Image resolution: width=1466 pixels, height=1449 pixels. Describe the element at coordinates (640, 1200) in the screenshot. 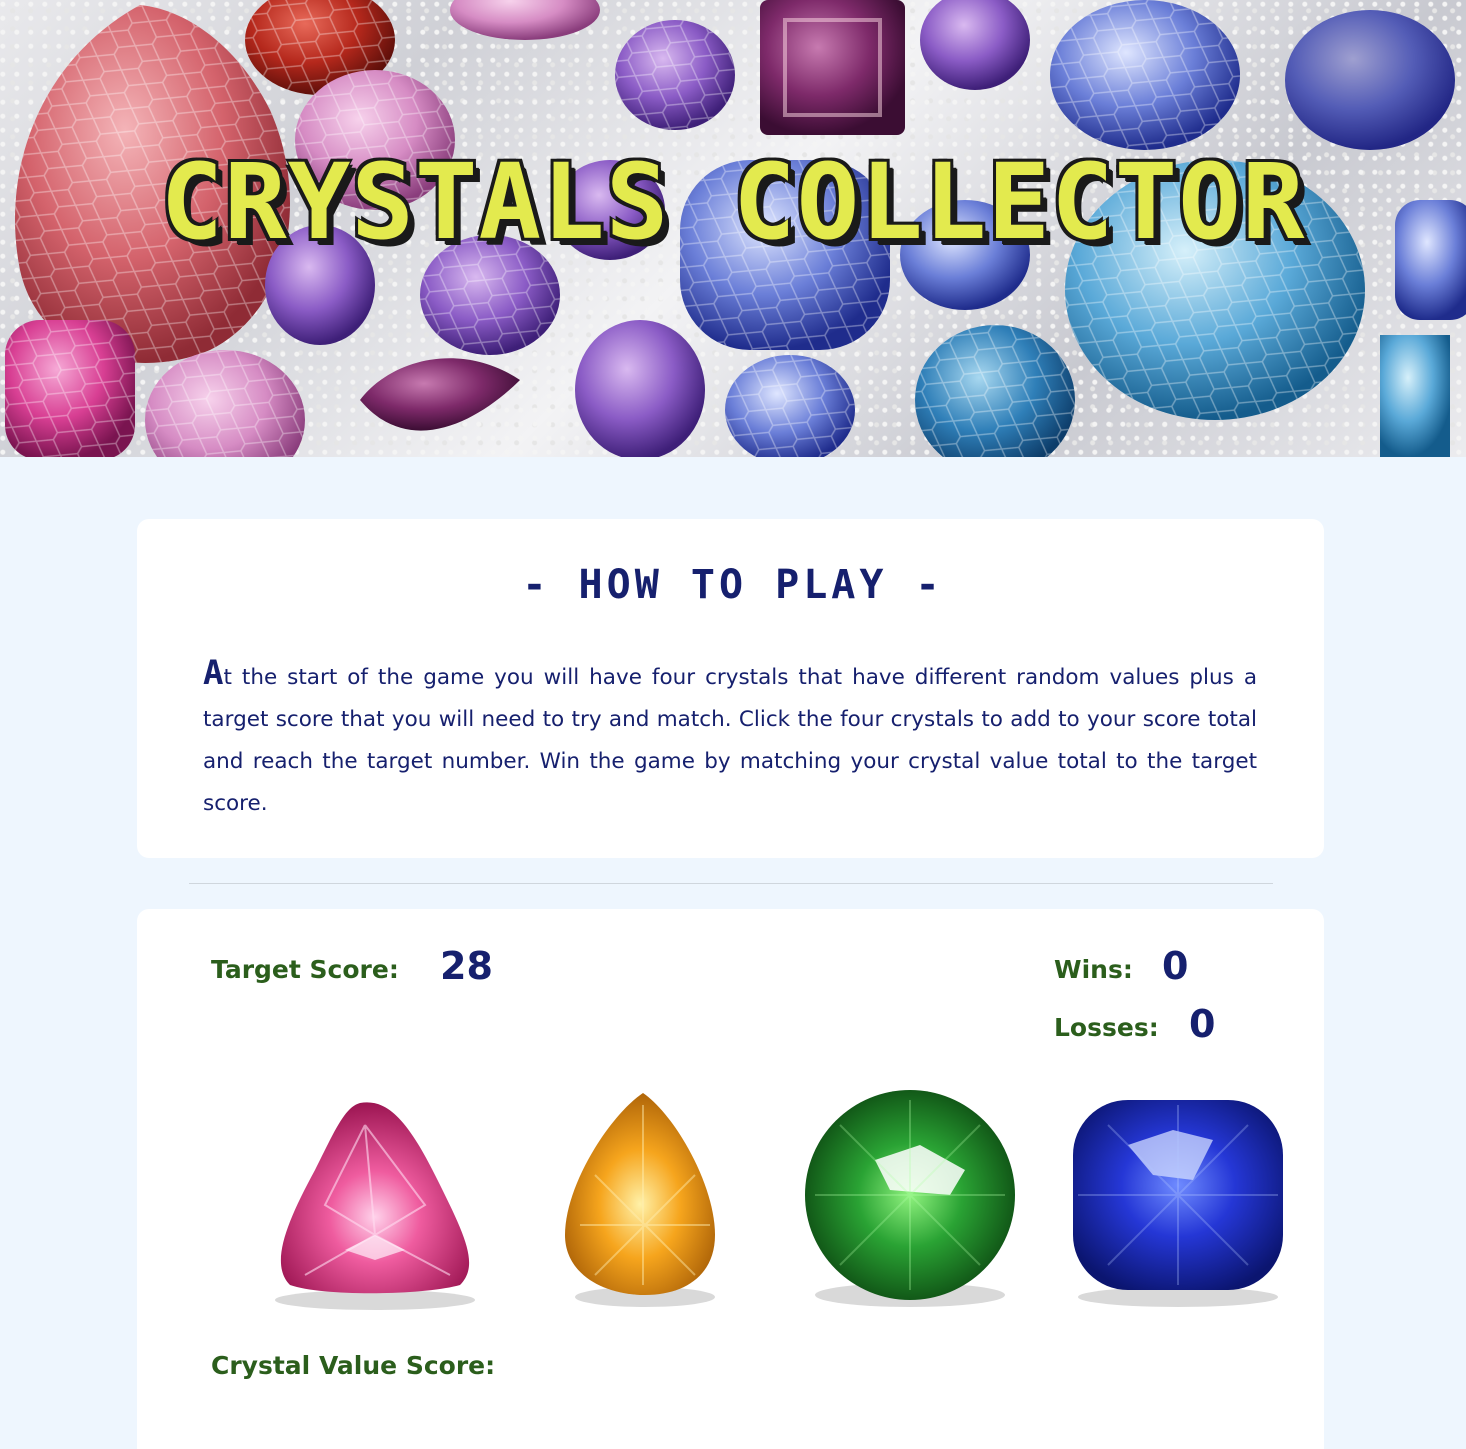

I see `orange-pear-crystal-icon` at that location.